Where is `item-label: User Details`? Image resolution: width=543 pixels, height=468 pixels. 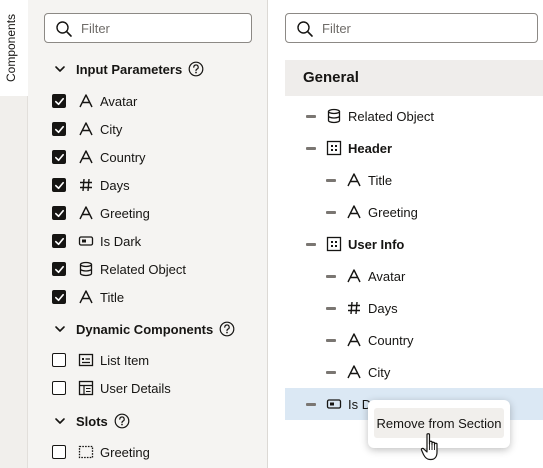
item-label: User Details is located at coordinates (135, 388).